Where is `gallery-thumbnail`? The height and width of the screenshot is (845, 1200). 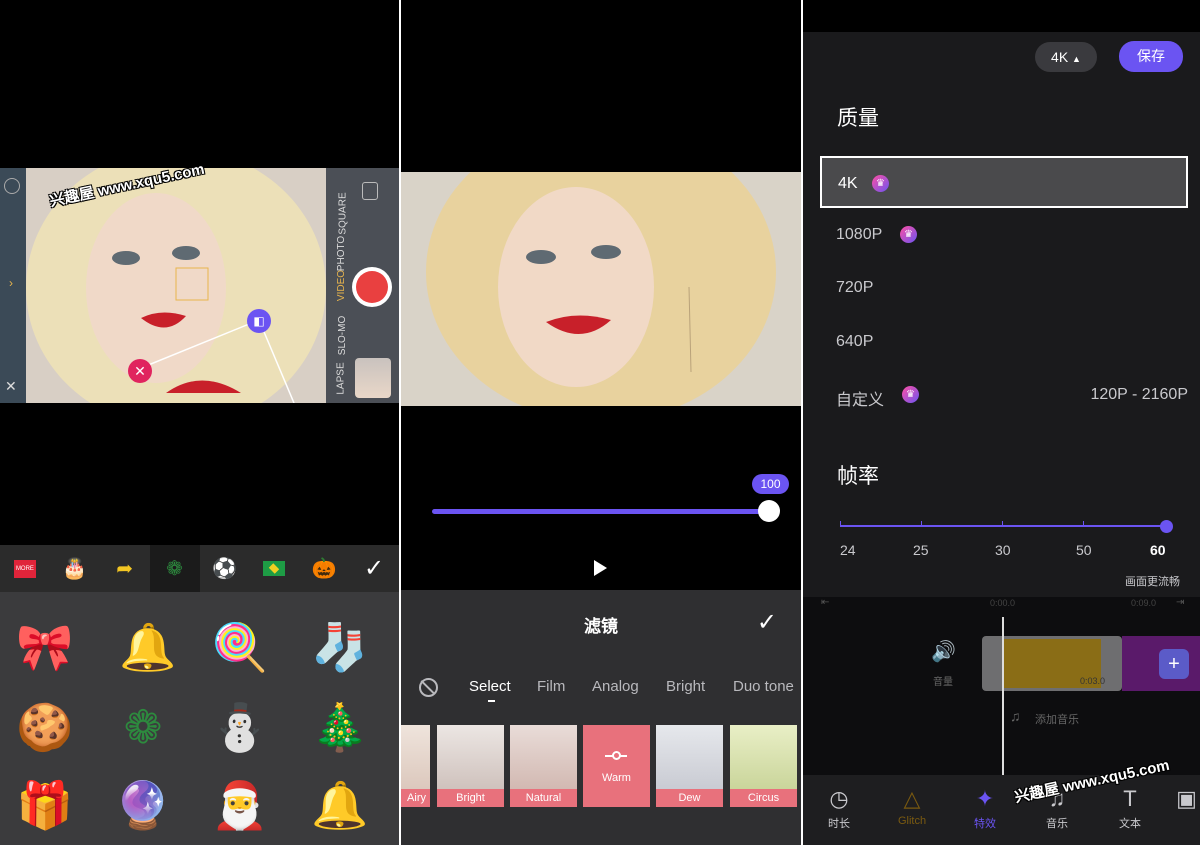
gallery-thumbnail is located at coordinates (373, 378).